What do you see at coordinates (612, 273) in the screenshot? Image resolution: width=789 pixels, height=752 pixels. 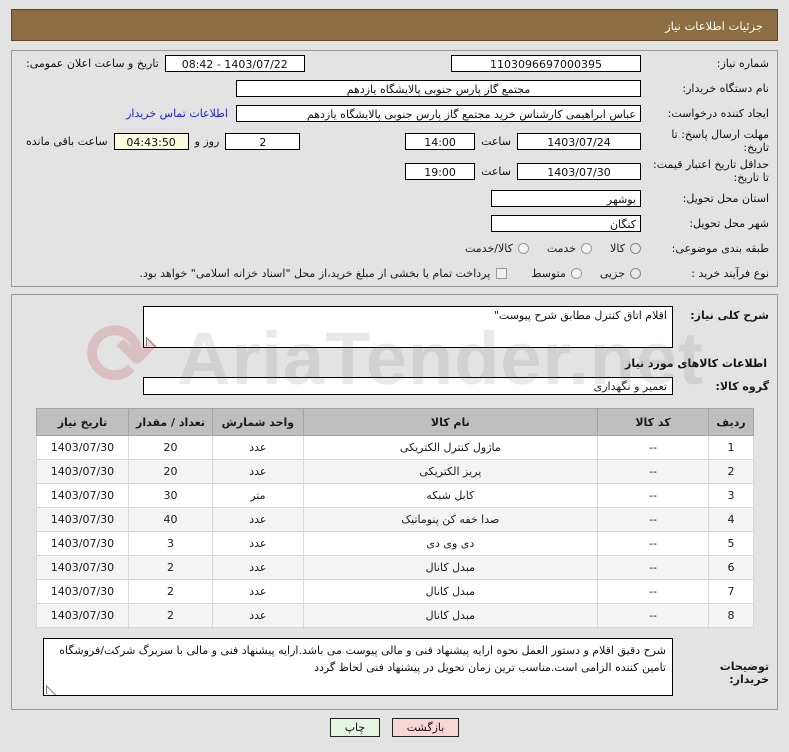 I see `process-option-jozi-label: جزیی` at bounding box center [612, 273].